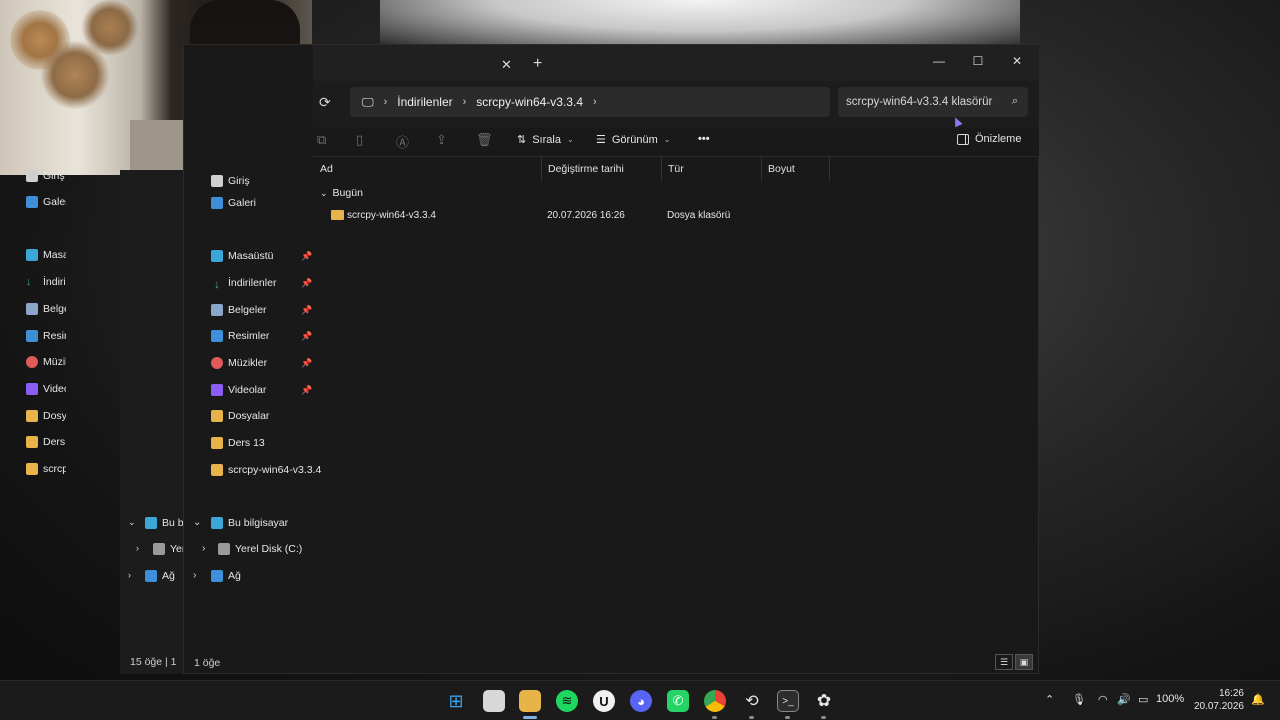 The width and height of the screenshot is (1280, 720). Describe the element at coordinates (1017, 61) in the screenshot. I see `close-button: ✕` at that location.